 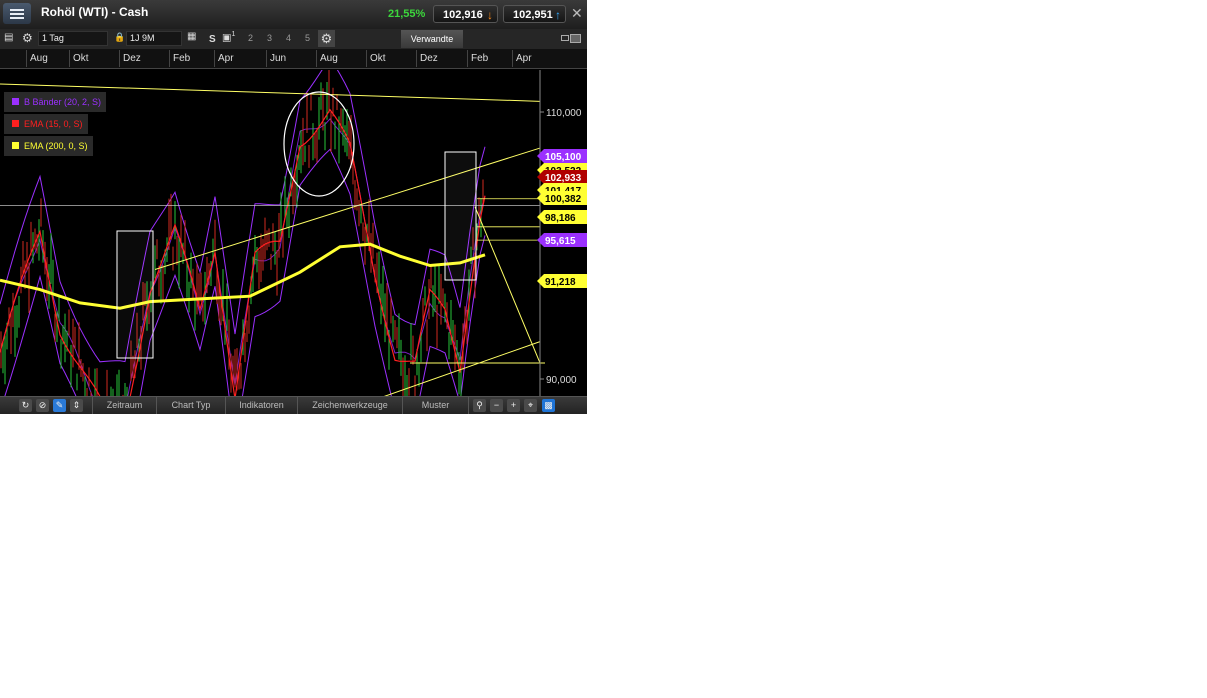 What do you see at coordinates (62, 102) in the screenshot?
I see `legend-label: B Bänder (20, 2, S)` at bounding box center [62, 102].